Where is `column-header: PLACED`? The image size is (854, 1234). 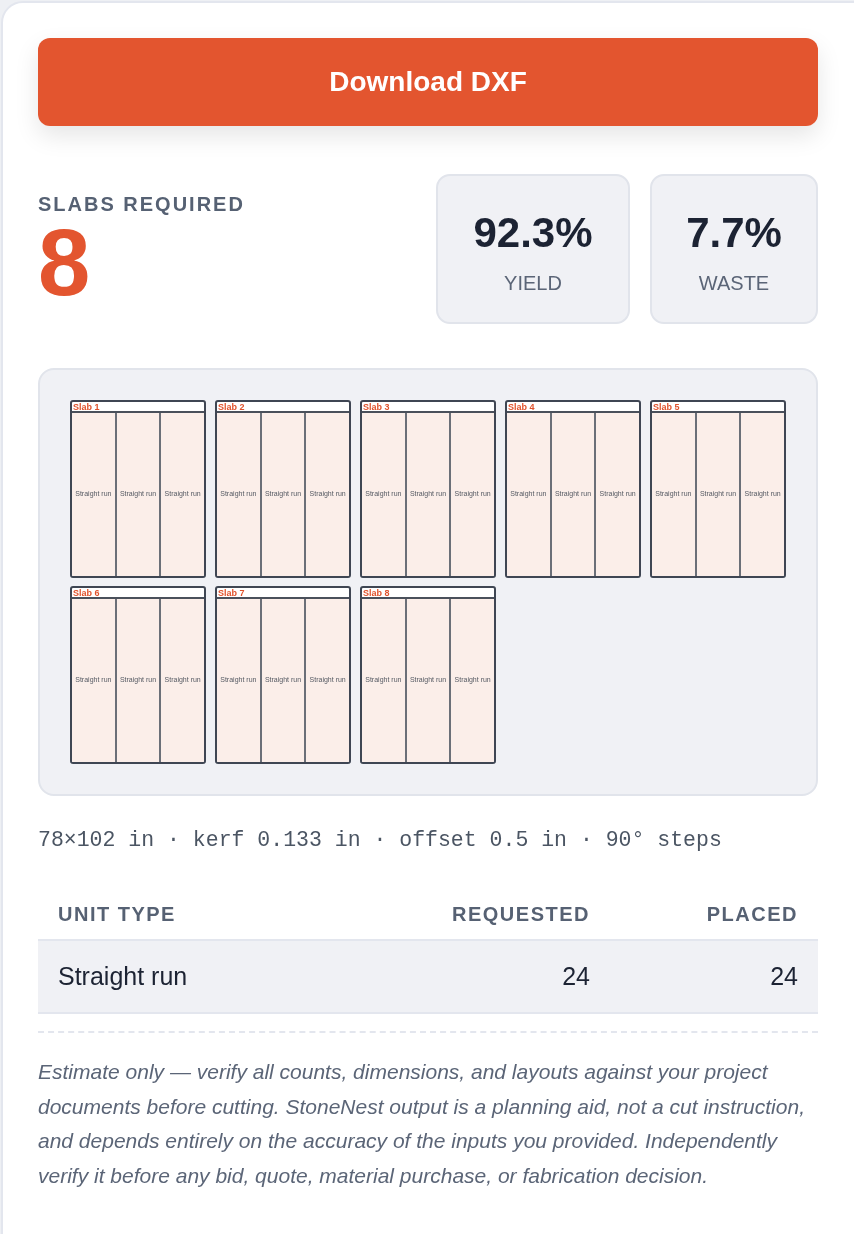 column-header: PLACED is located at coordinates (752, 914).